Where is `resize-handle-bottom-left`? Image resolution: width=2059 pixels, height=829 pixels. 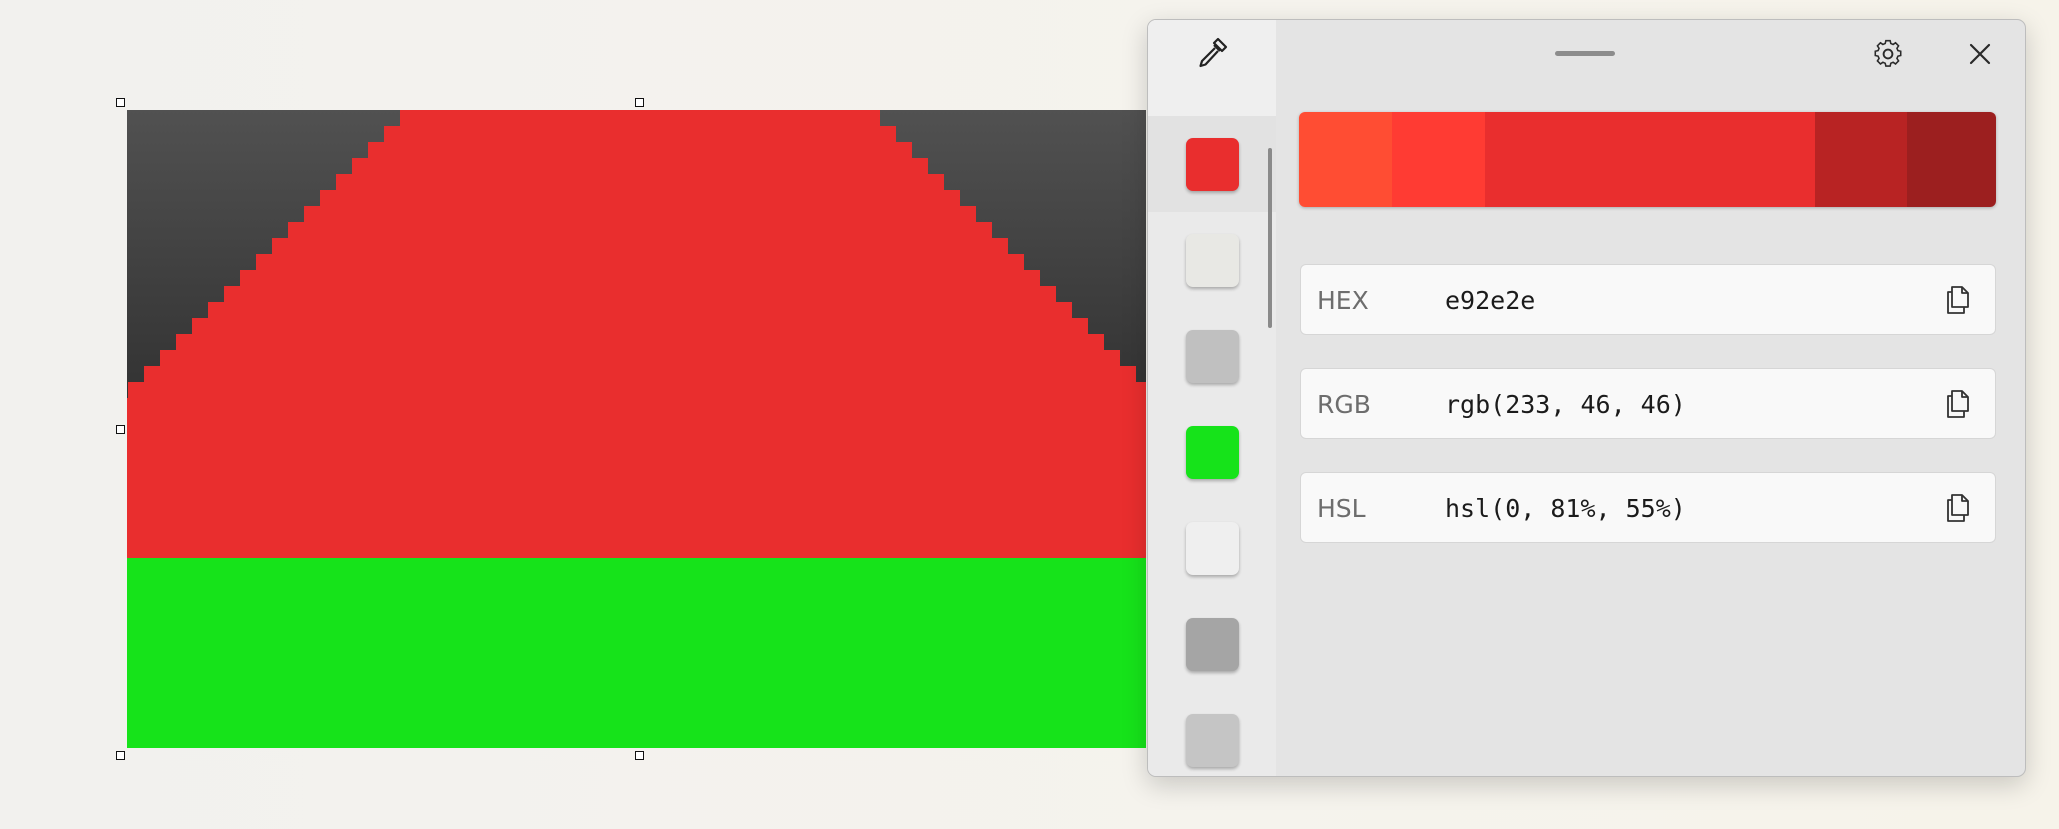
resize-handle-bottom-left is located at coordinates (120, 755).